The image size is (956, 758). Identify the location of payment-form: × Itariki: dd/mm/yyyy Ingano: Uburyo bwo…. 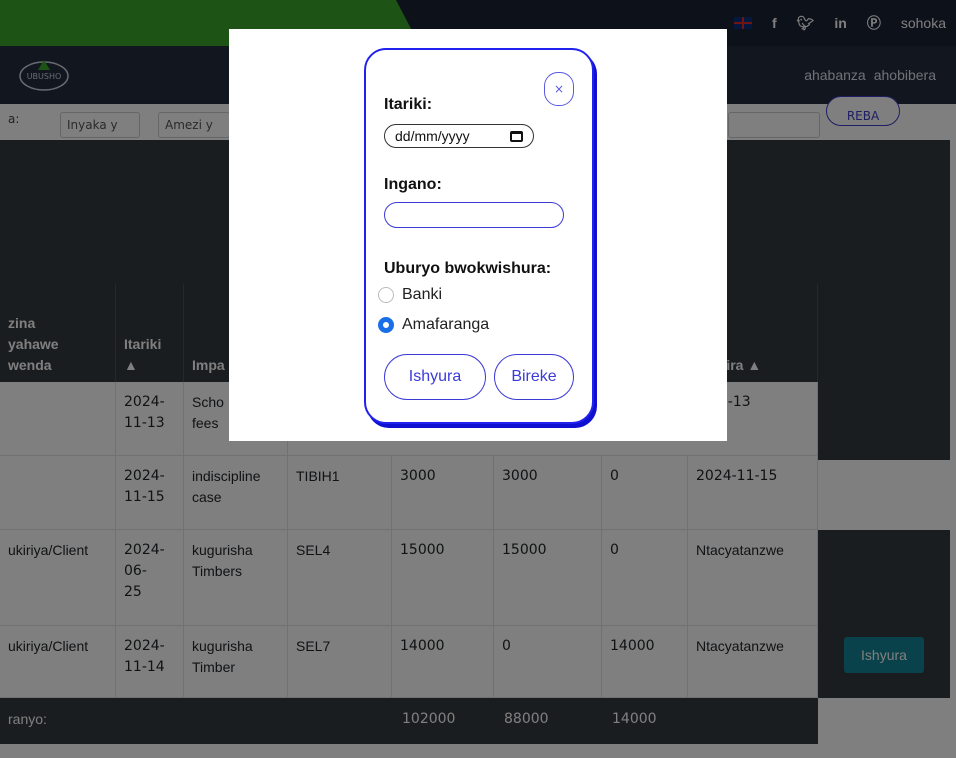
(479, 236).